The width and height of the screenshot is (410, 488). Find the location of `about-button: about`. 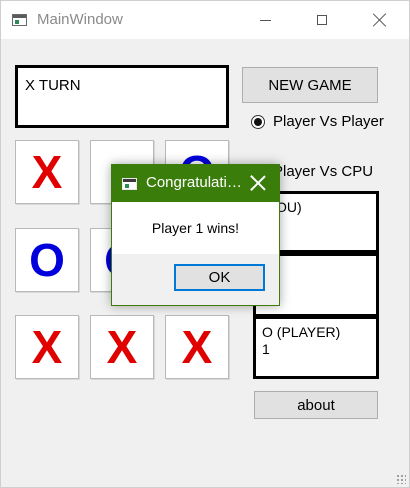

about-button: about is located at coordinates (316, 405).